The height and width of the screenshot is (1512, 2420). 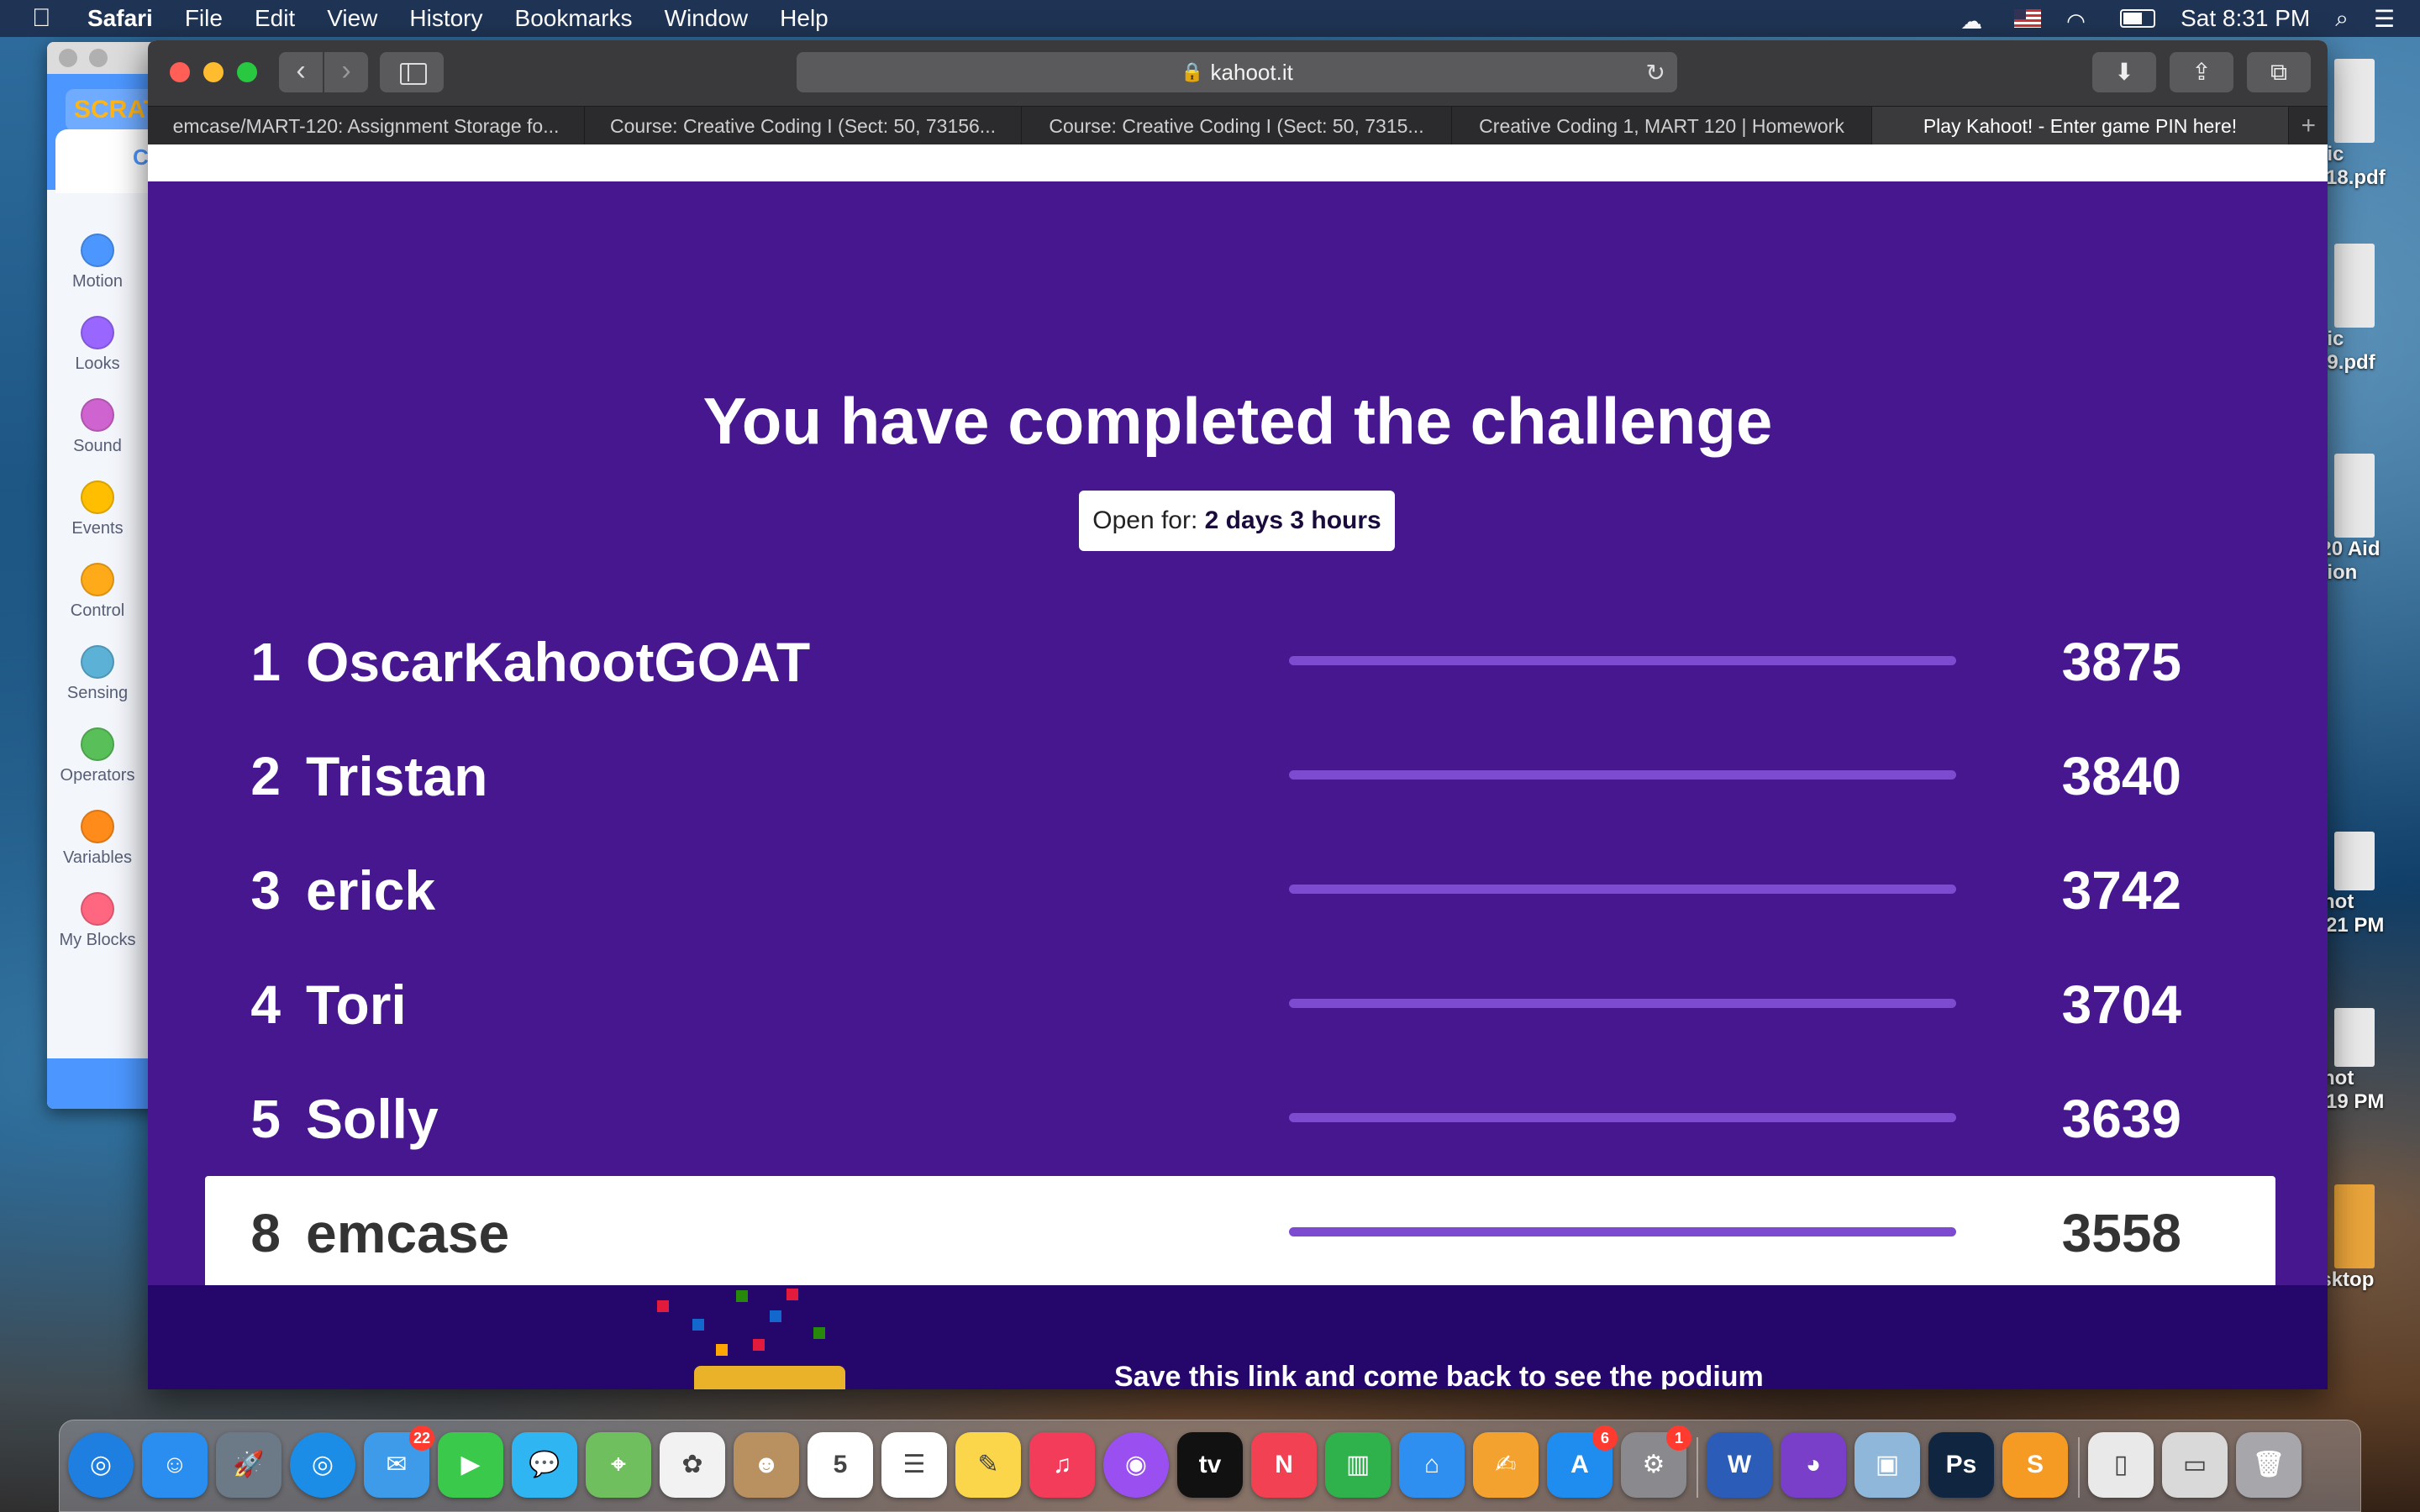 I want to click on forward-button: ›, so click(x=346, y=72).